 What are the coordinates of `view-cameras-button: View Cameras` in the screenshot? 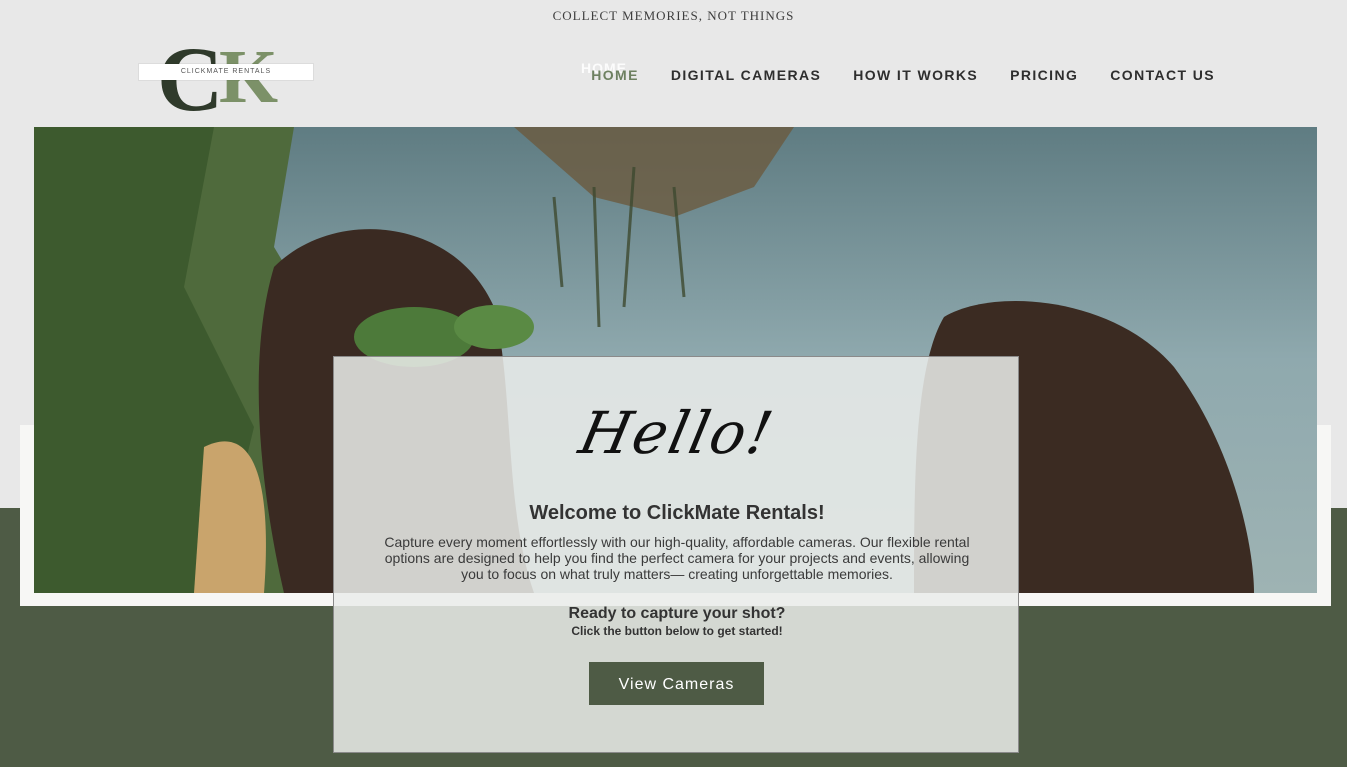 It's located at (676, 683).